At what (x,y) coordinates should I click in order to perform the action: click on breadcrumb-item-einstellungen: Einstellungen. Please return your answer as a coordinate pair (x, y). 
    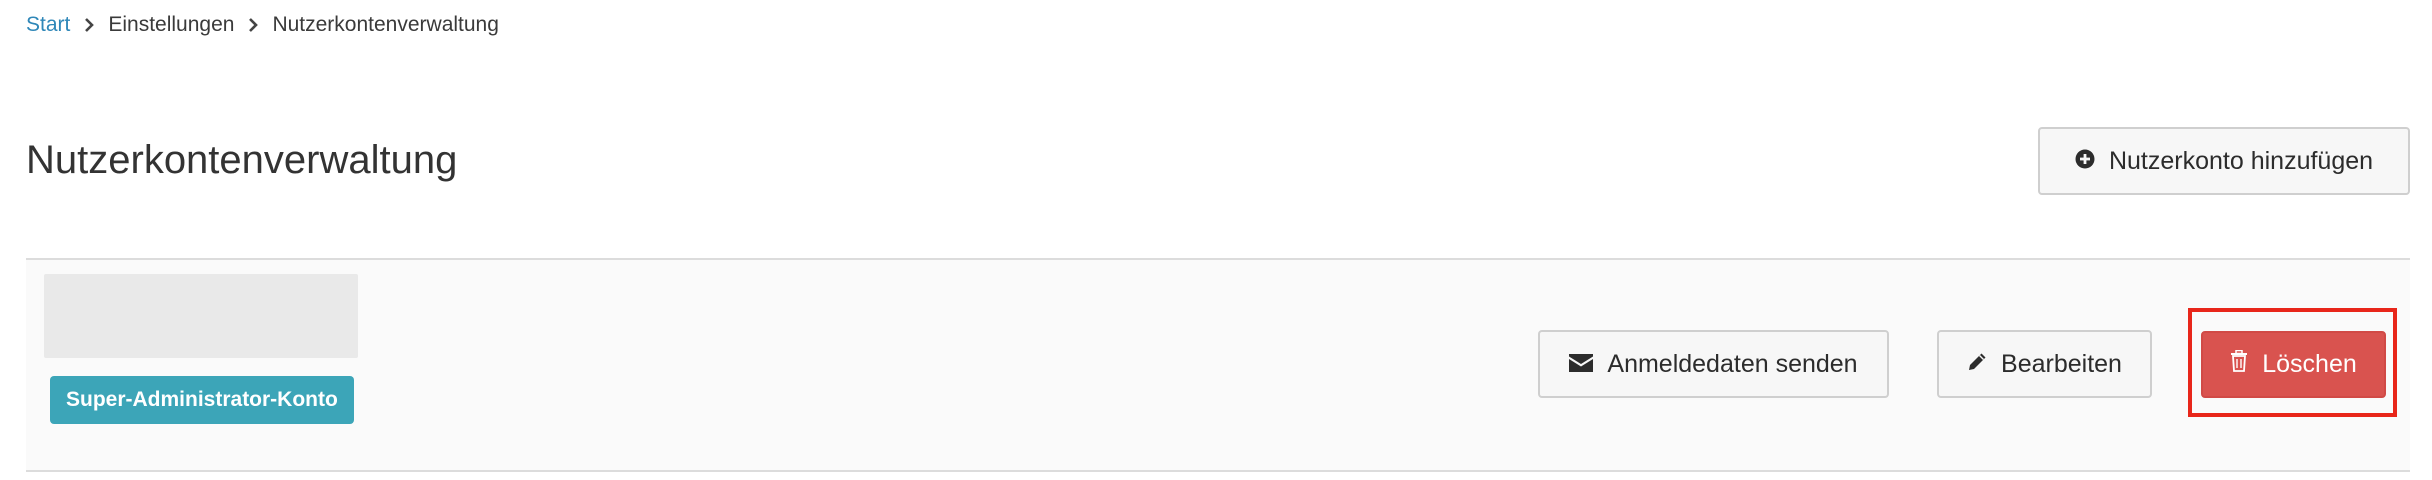
    Looking at the image, I should click on (171, 25).